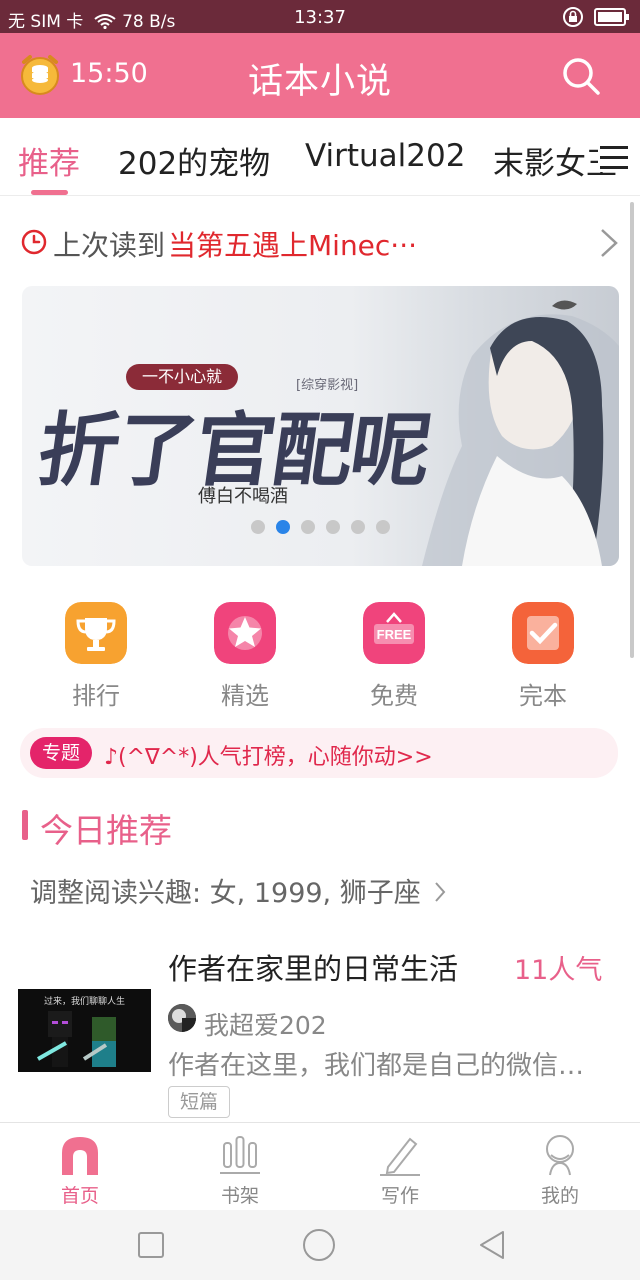 The height and width of the screenshot is (1280, 640). I want to click on bookshelf-icon, so click(240, 1155).